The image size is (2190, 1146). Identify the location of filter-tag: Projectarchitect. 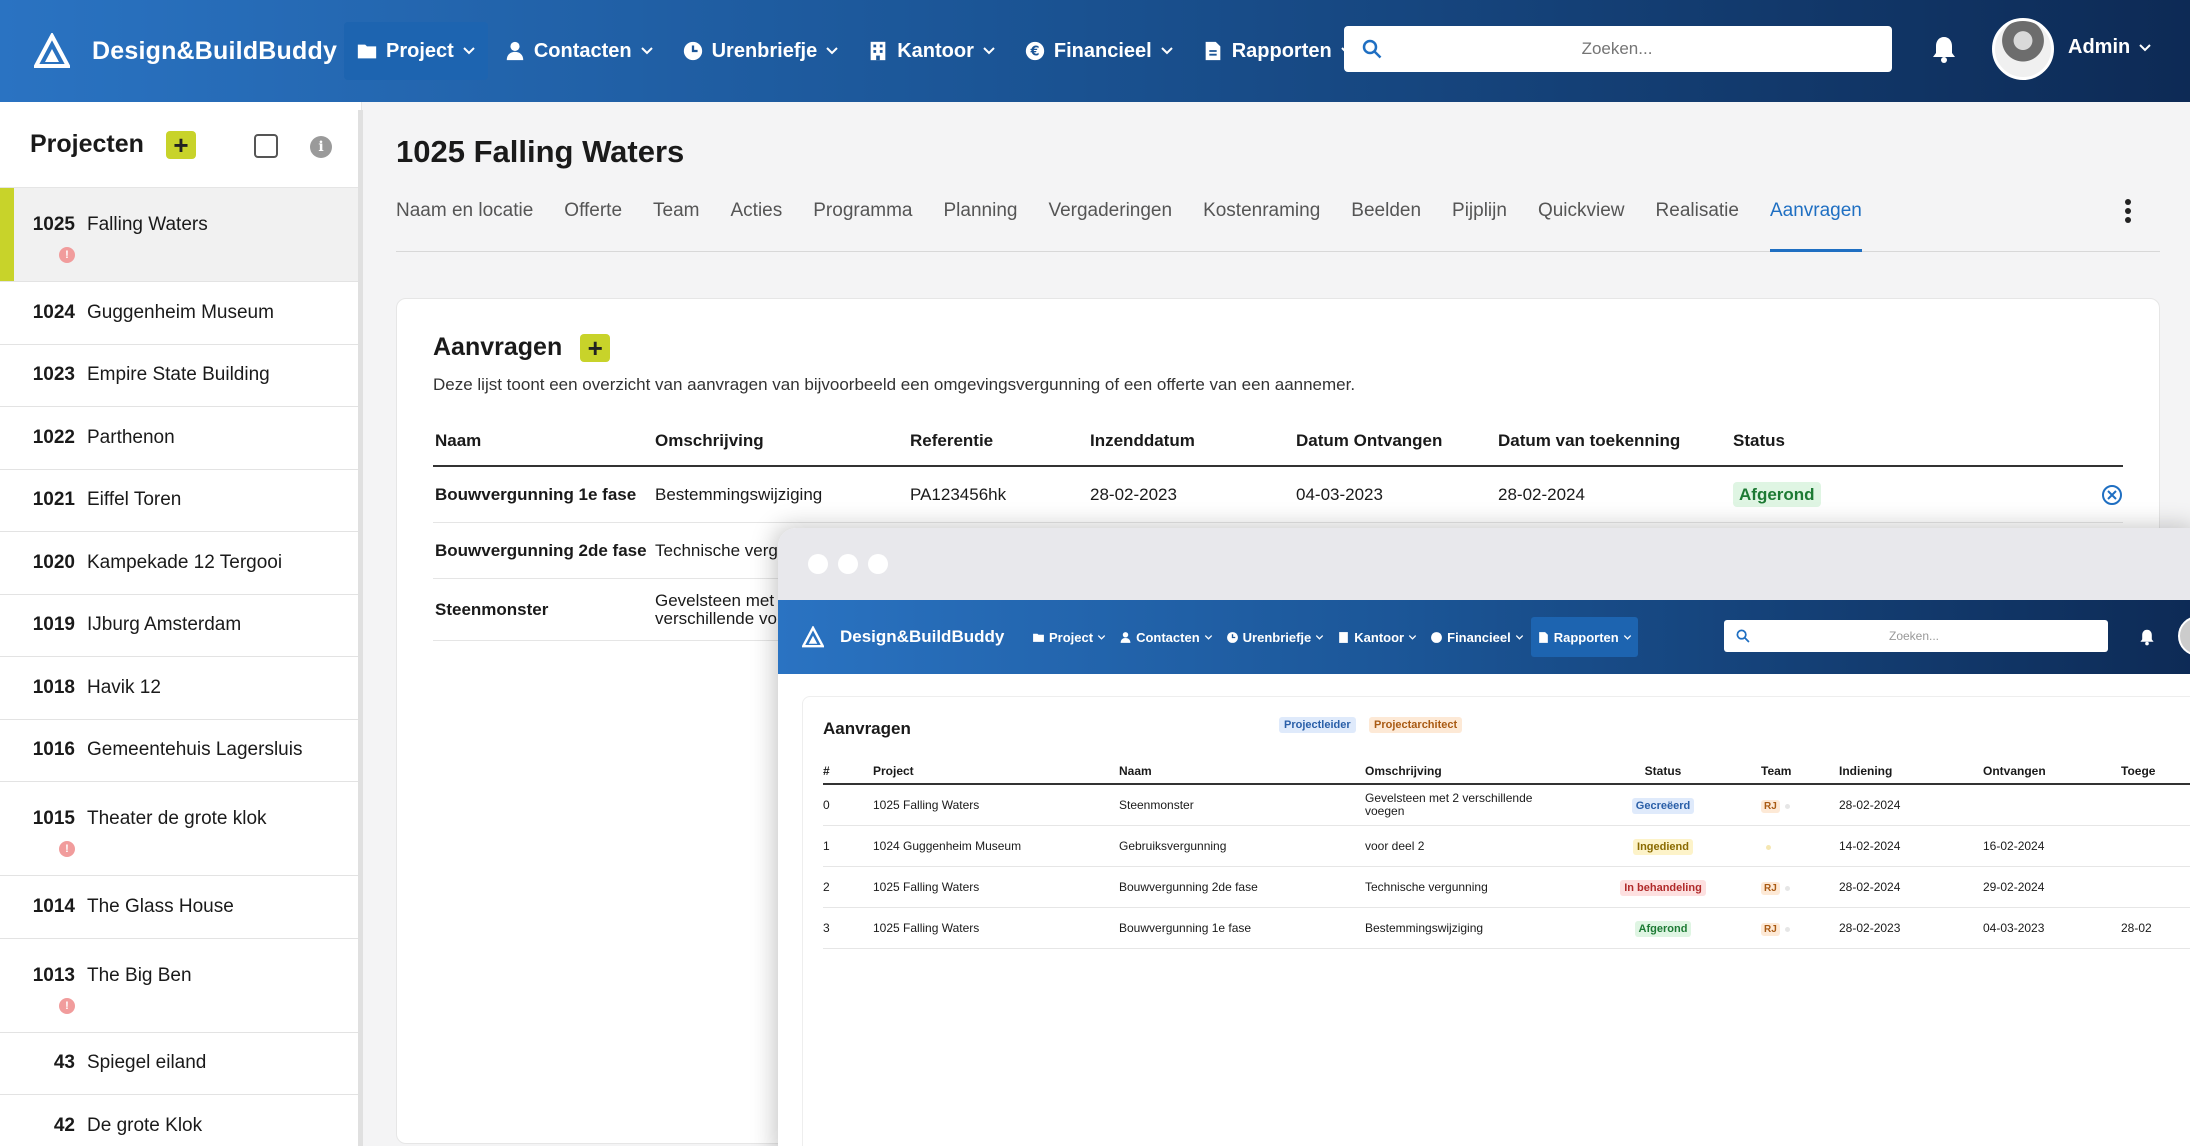
(1416, 725).